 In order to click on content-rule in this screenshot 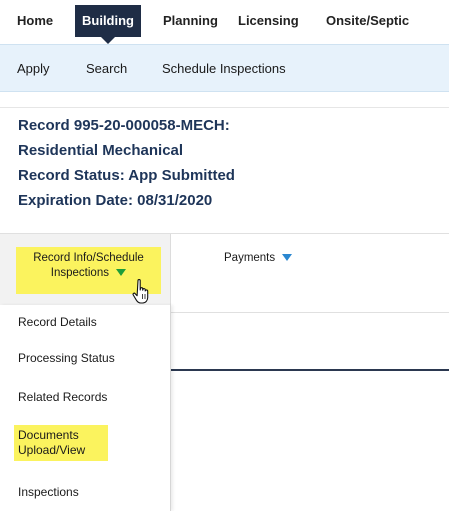, I will do `click(310, 370)`.